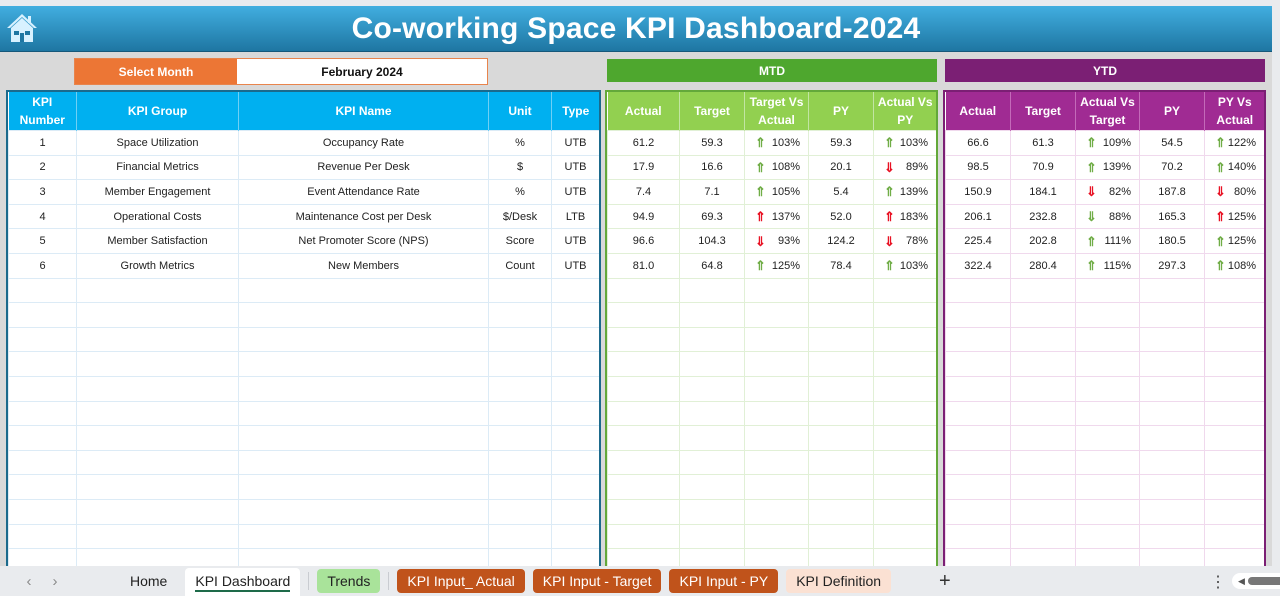 The height and width of the screenshot is (596, 1280). Describe the element at coordinates (243, 582) in the screenshot. I see `tab-kpi-dashboard: KPI Dashboard` at that location.